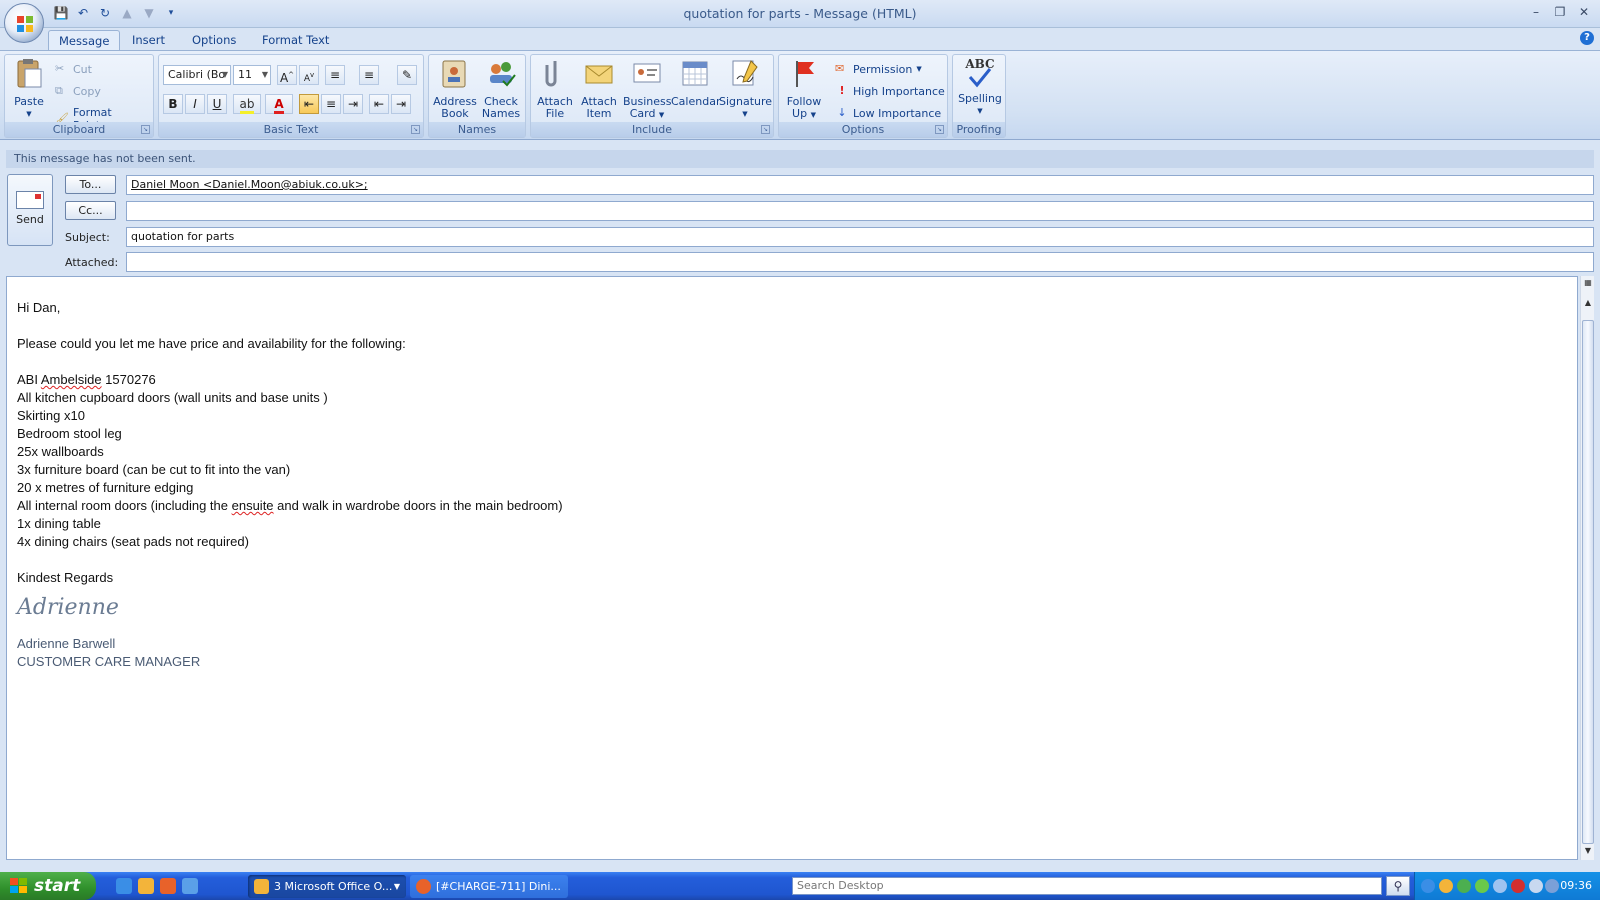 The image size is (1600, 900). I want to click on misspelled-word: Ambelside, so click(71, 379).